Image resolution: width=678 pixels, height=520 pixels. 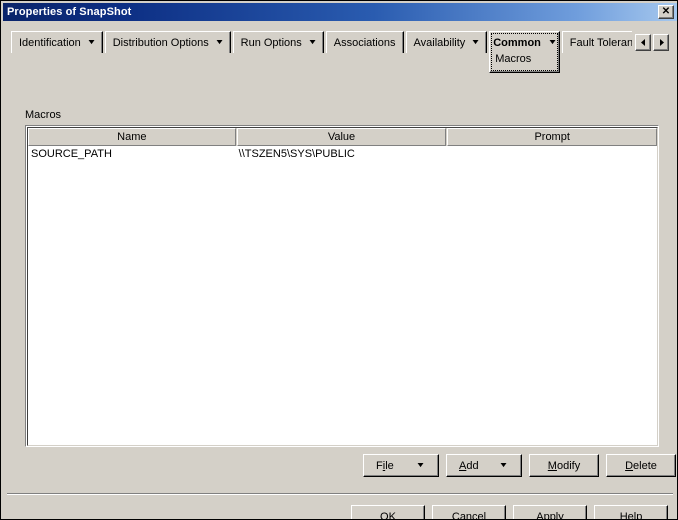 I want to click on add-button-label: Add, so click(x=469, y=465).